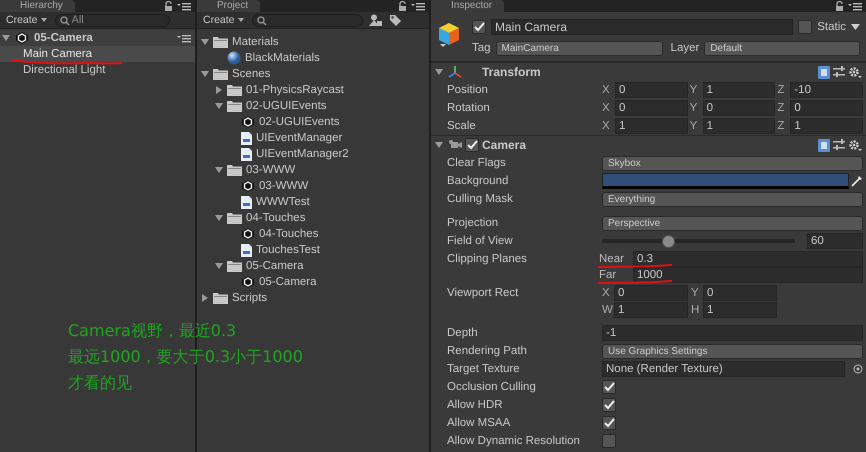 This screenshot has width=866, height=452. What do you see at coordinates (694, 90) in the screenshot?
I see `axis-label: Y` at bounding box center [694, 90].